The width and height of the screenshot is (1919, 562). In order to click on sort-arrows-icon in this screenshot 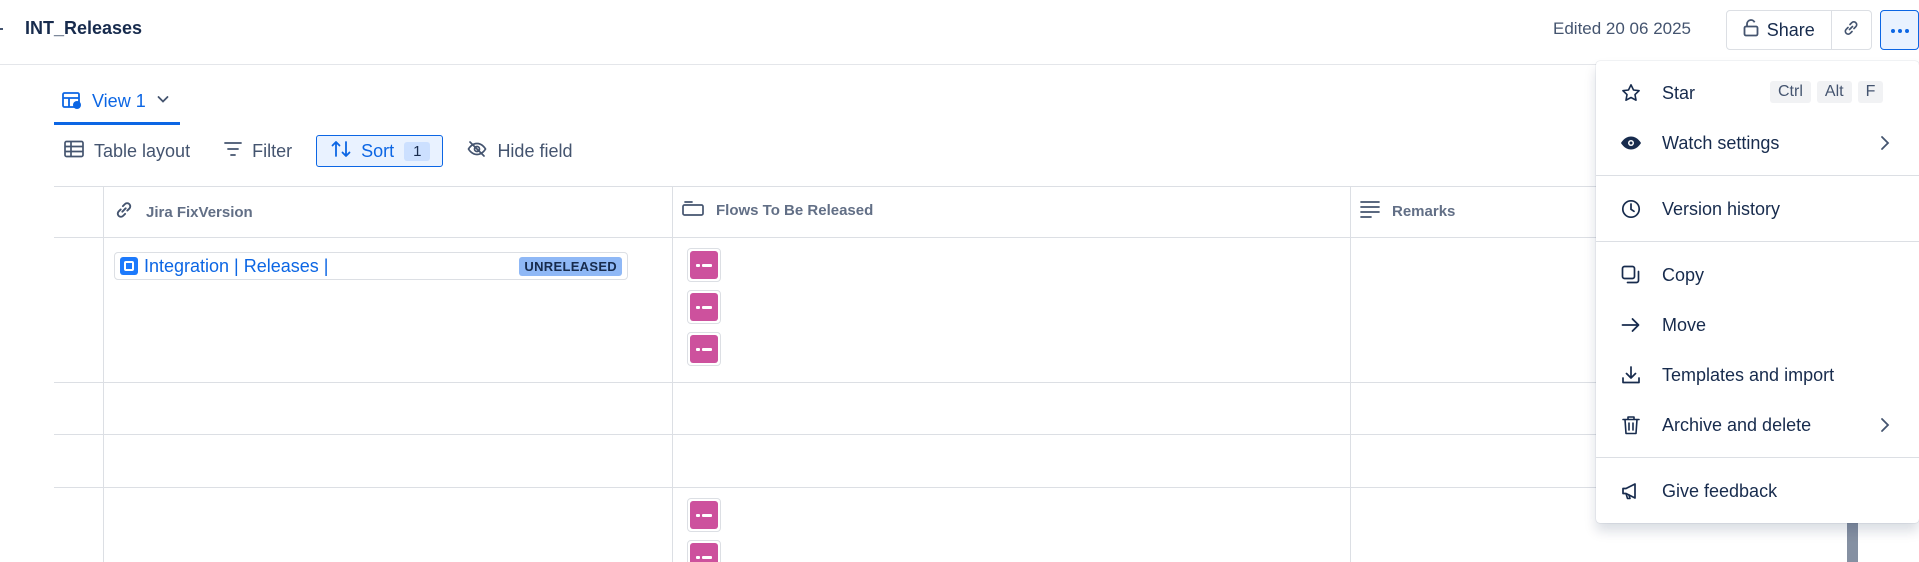, I will do `click(341, 151)`.